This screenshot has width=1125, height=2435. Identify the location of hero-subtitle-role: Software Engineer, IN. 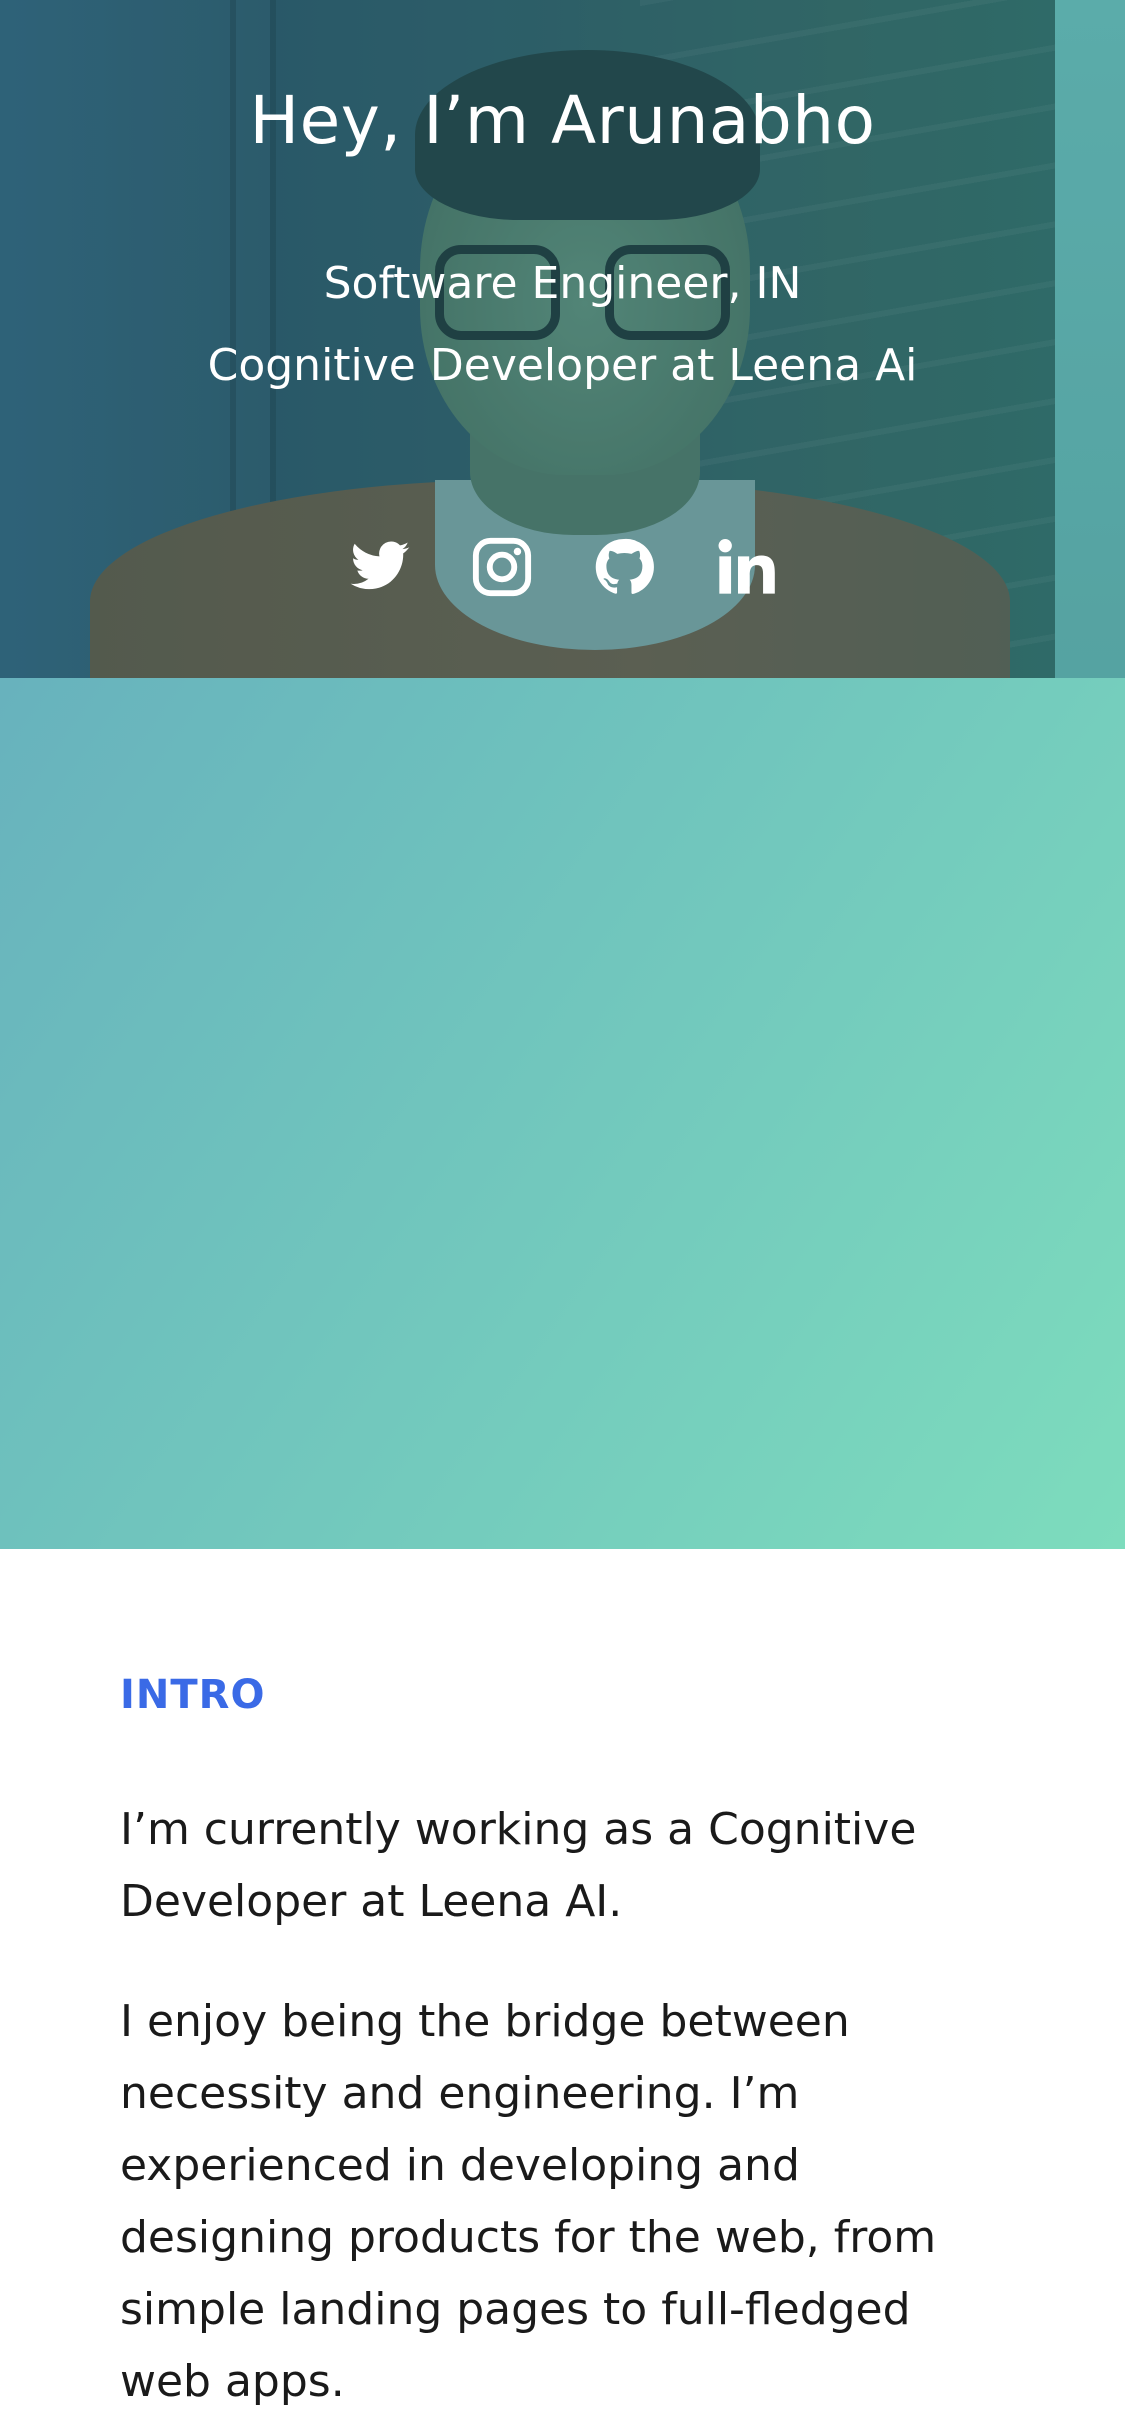
(562, 283).